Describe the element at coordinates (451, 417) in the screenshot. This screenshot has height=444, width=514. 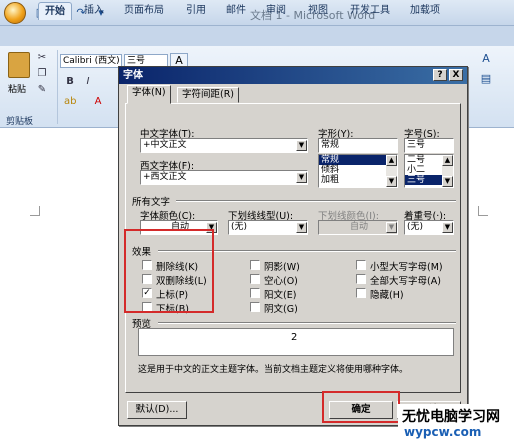
I see `watermark-site-name: 无忧电脑学习网` at that location.